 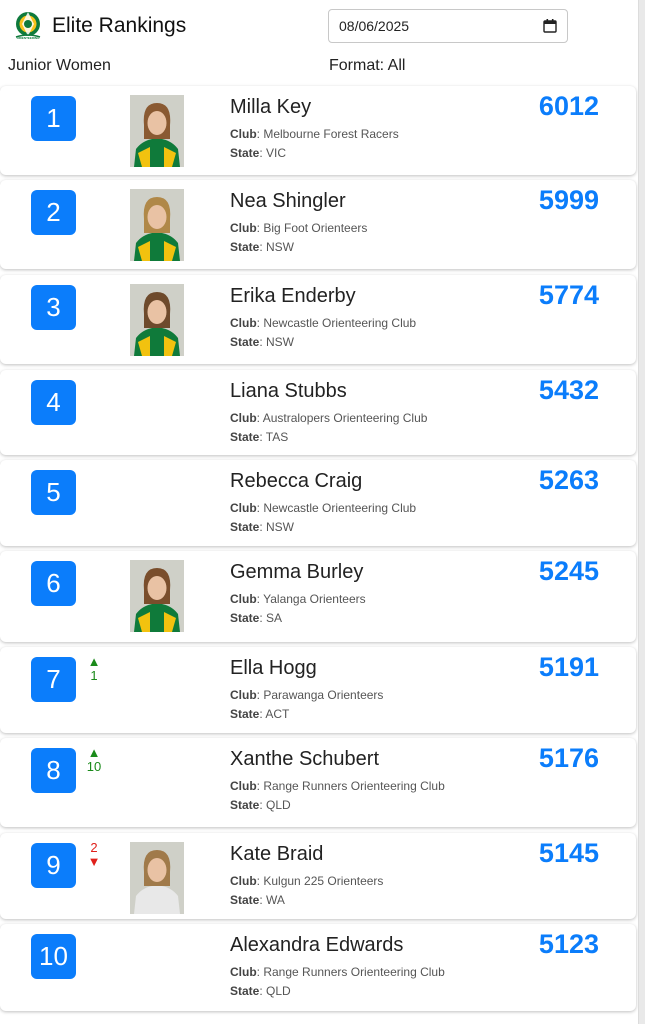 I want to click on rank-movement: ▲ 10, so click(x=94, y=760).